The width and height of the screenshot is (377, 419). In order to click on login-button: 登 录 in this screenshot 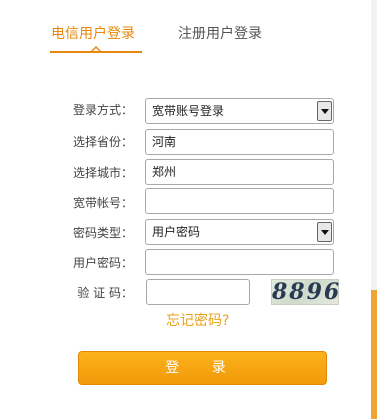, I will do `click(202, 368)`.